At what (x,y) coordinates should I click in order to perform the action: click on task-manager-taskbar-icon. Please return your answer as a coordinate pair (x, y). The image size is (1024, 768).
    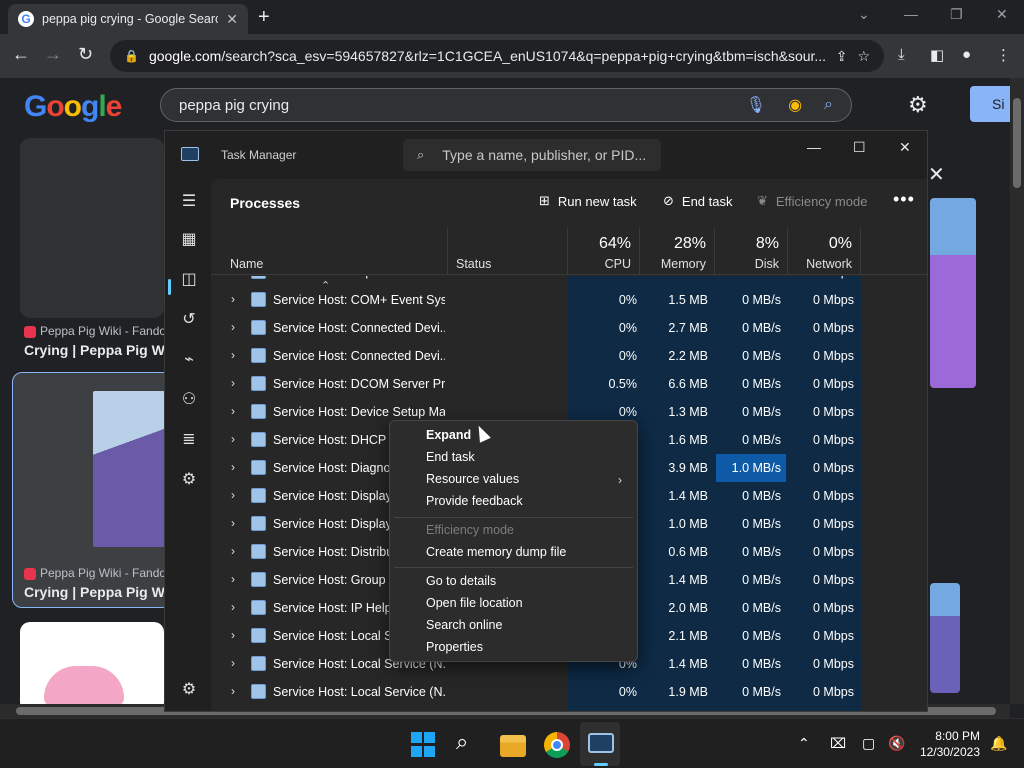
    Looking at the image, I should click on (601, 743).